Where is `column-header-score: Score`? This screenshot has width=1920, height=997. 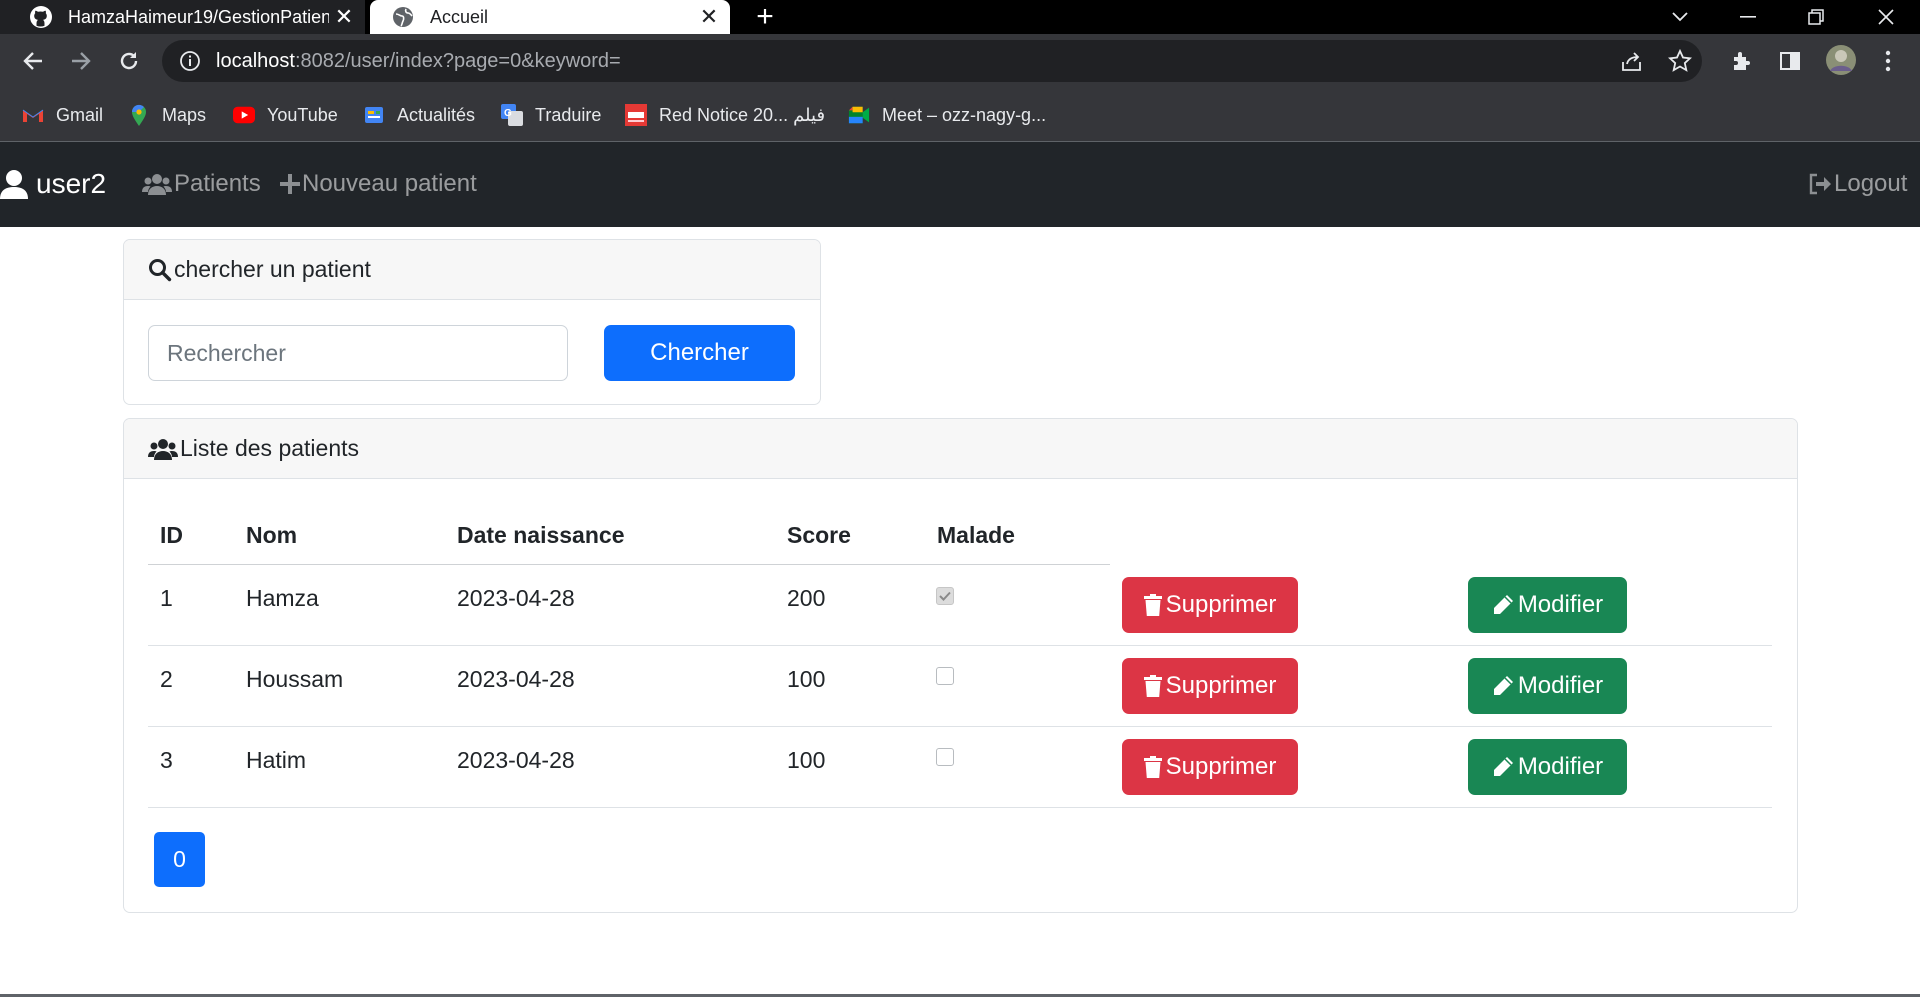 column-header-score: Score is located at coordinates (819, 535).